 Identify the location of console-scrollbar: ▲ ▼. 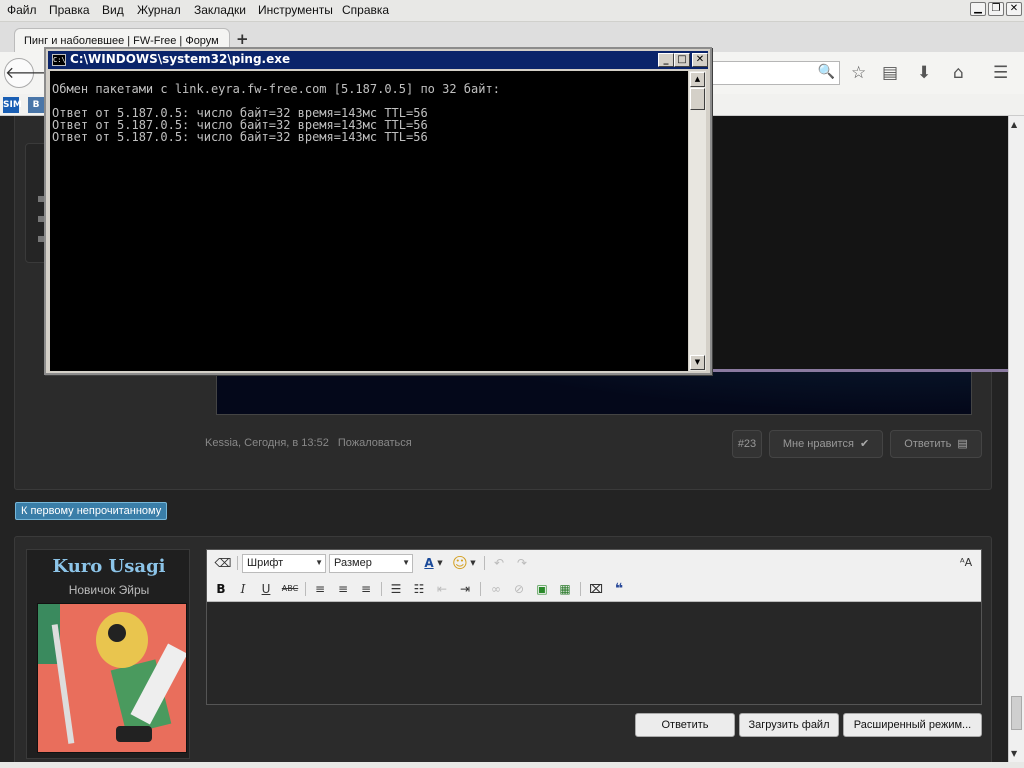
(697, 221).